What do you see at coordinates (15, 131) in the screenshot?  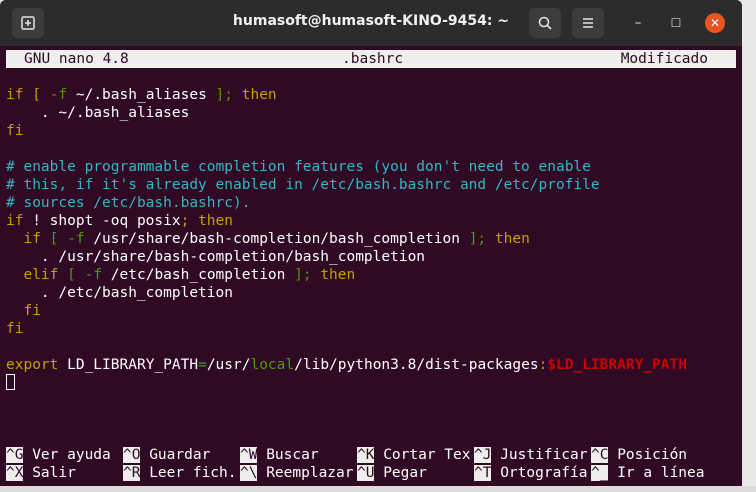 I see `code-line-3: fi` at bounding box center [15, 131].